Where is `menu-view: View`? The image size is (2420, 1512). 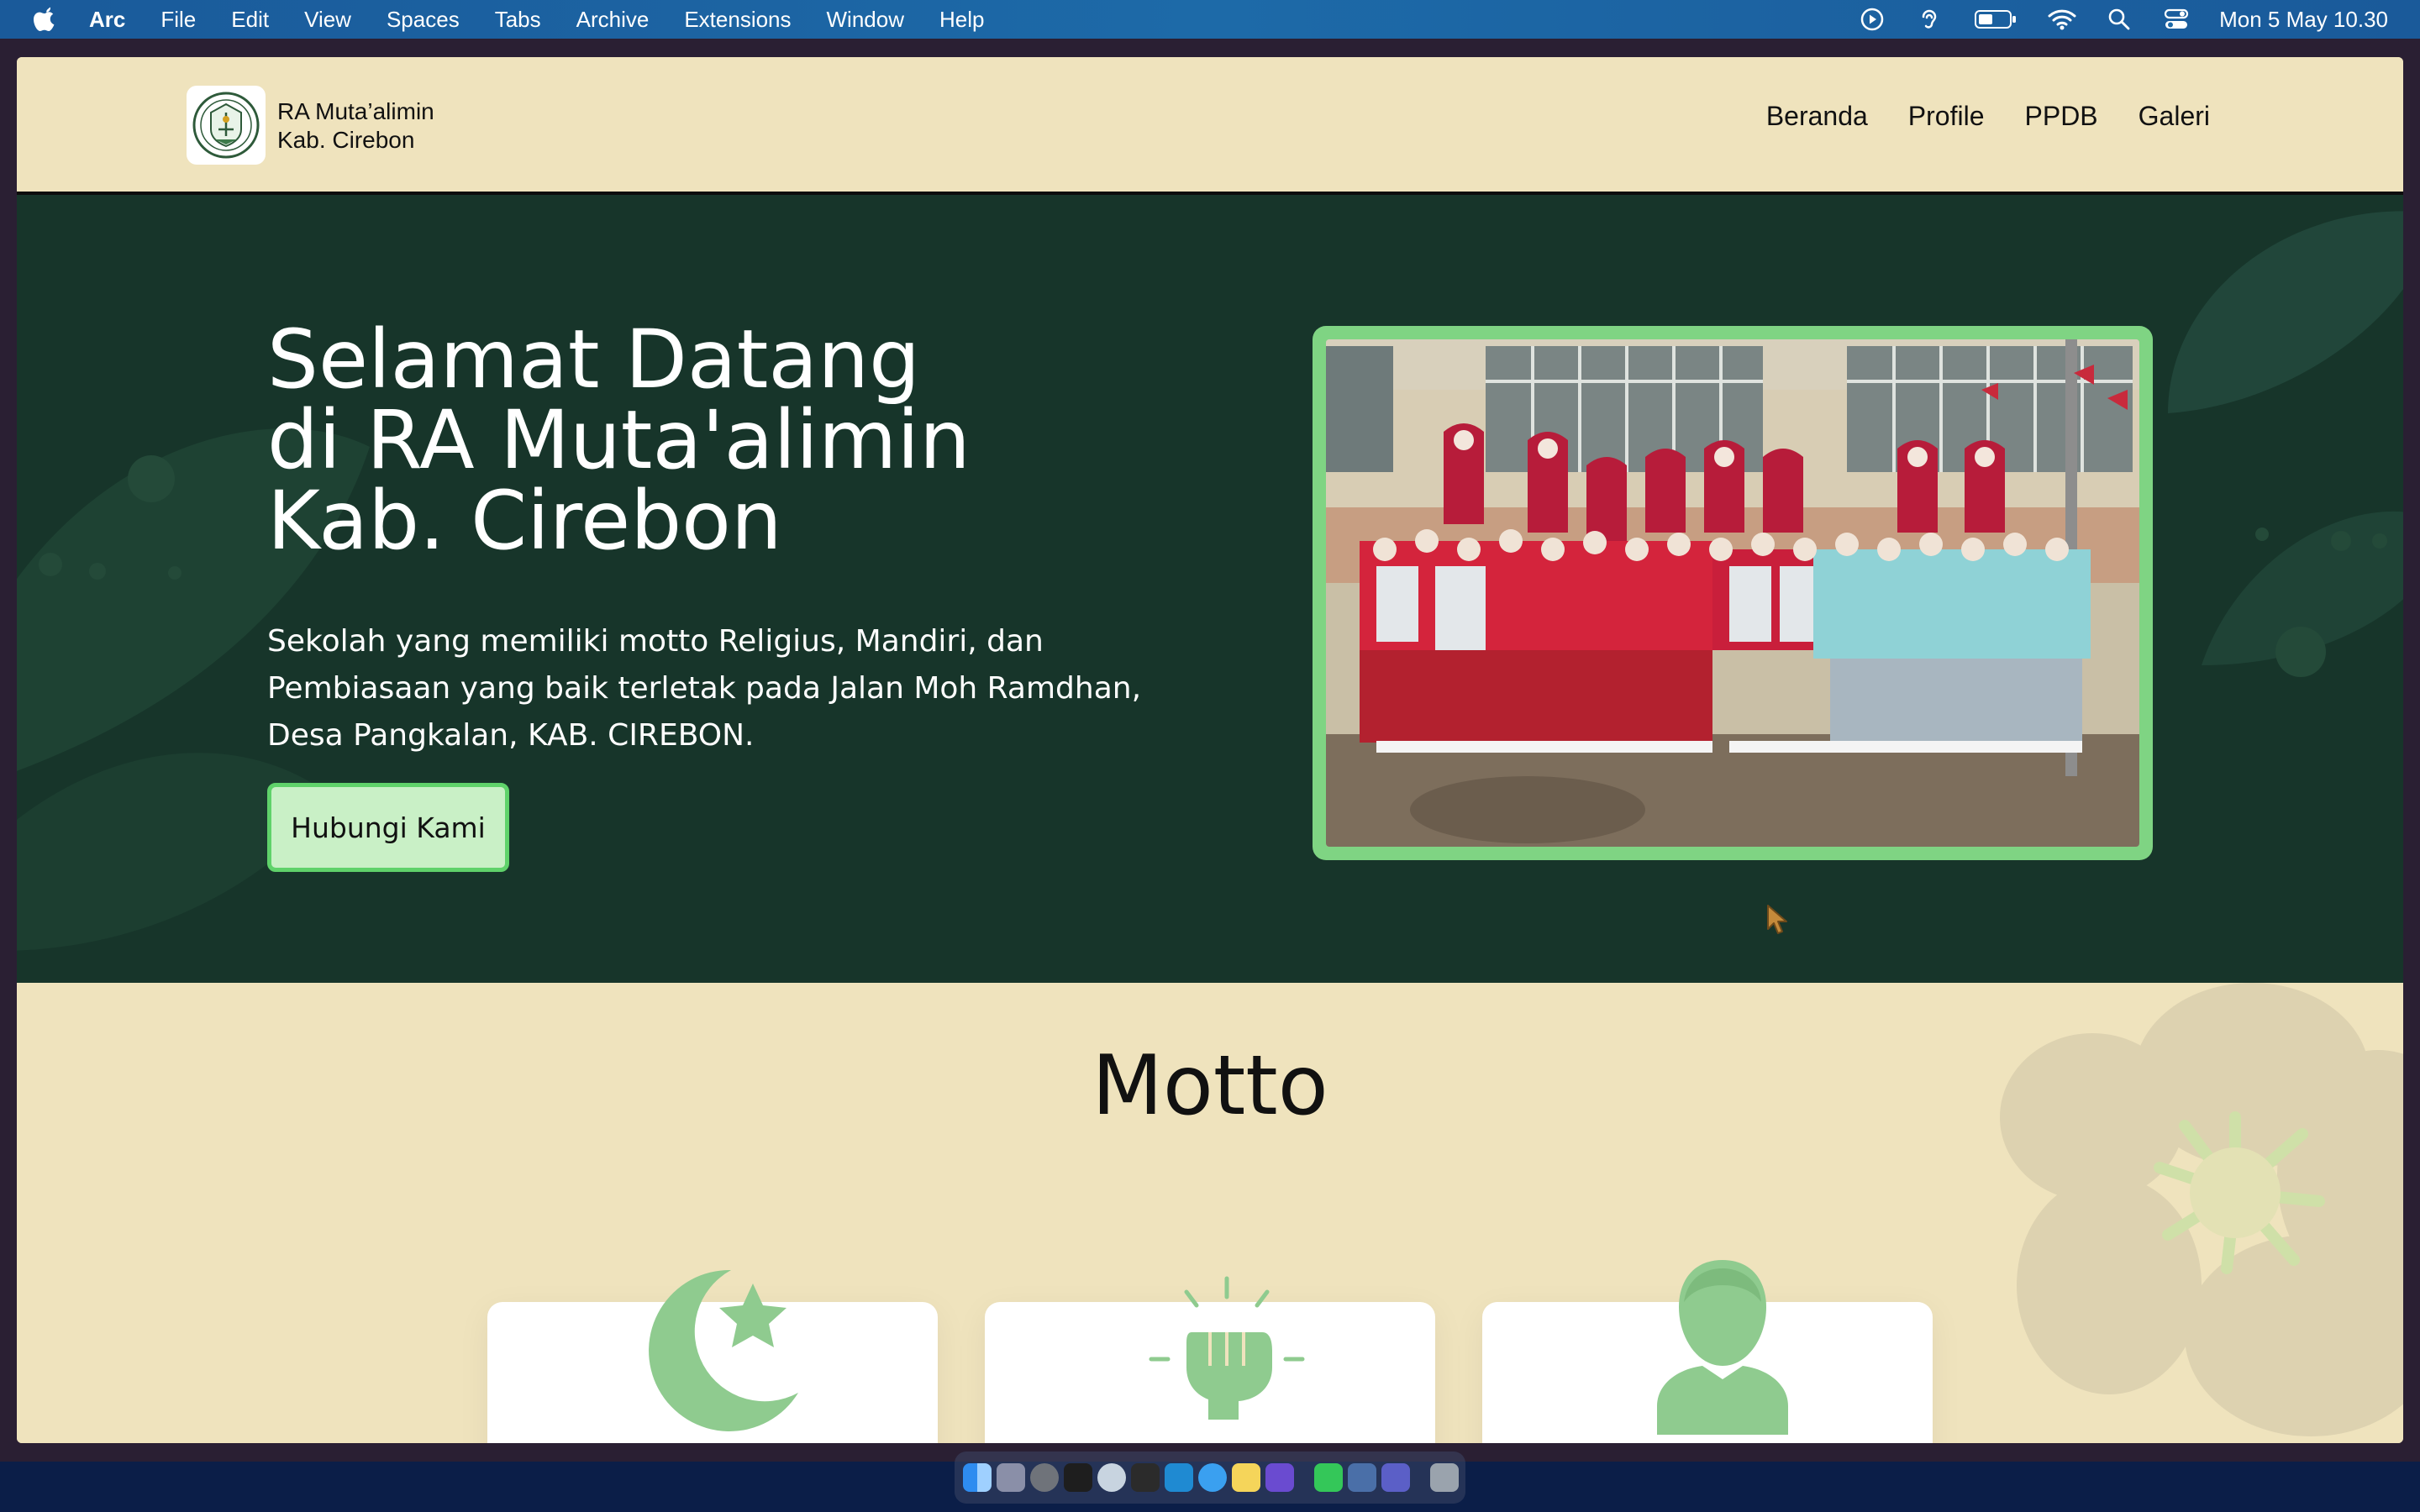 menu-view: View is located at coordinates (327, 20).